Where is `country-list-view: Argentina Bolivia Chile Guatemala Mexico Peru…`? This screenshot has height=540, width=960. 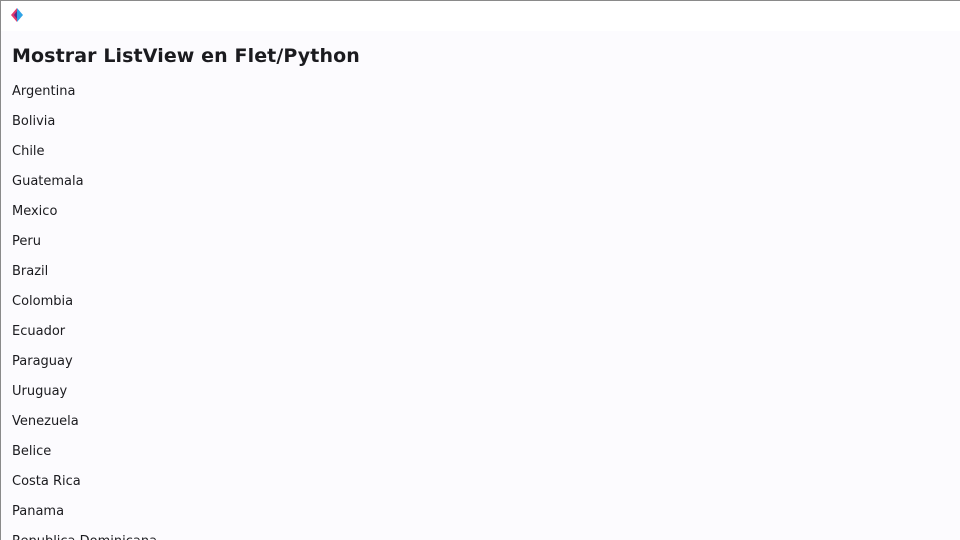 country-list-view: Argentina Bolivia Chile Guatemala Mexico Peru… is located at coordinates (84, 310).